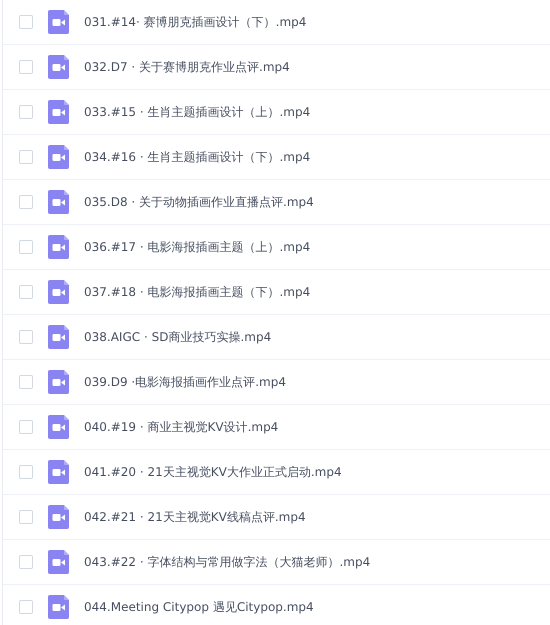  Describe the element at coordinates (178, 337) in the screenshot. I see `file-name: 038.AIGC · SD商业技巧实操.mp4` at that location.